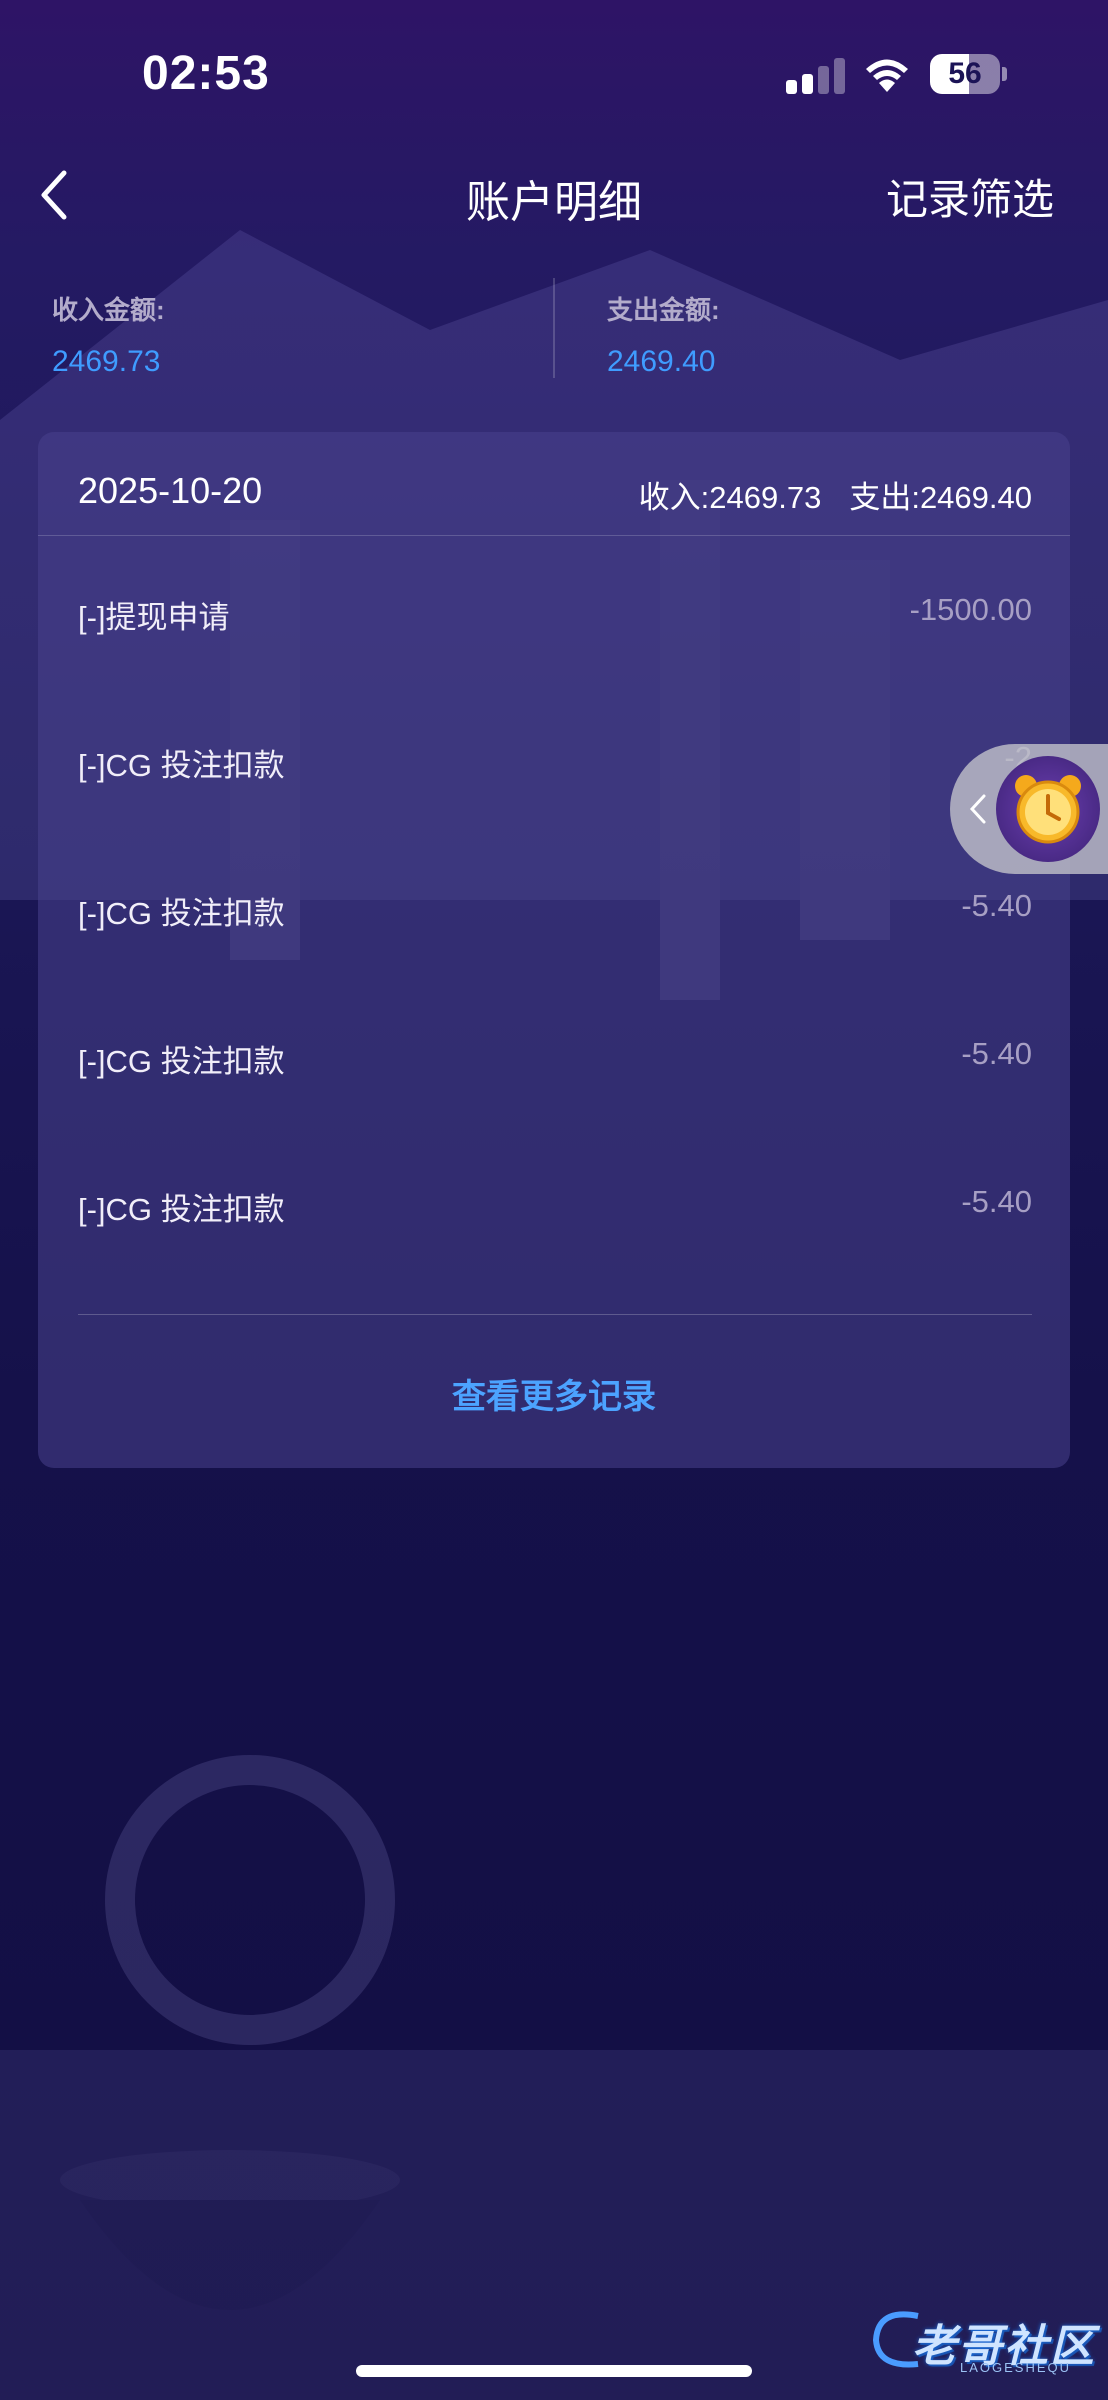  I want to click on list-item: [-]提现申请 -1500.00, so click(554, 666).